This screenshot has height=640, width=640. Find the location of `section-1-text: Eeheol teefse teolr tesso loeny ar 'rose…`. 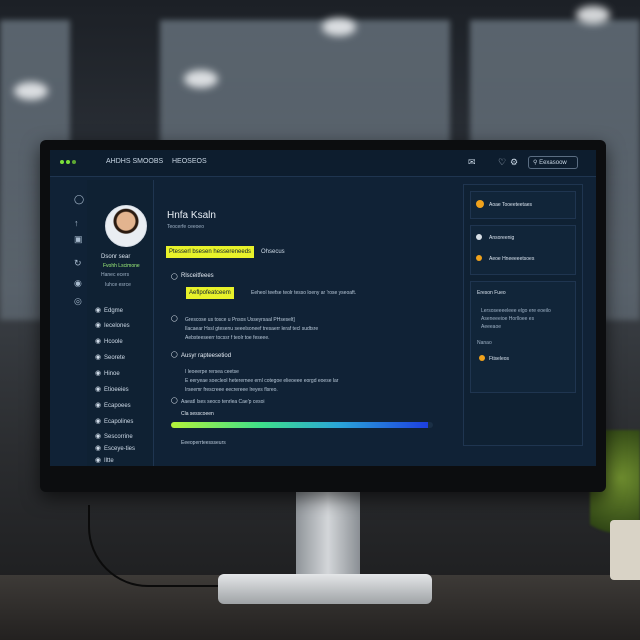

section-1-text: Eeheol teefse teolr tesso loeny ar 'rose… is located at coordinates (304, 293).